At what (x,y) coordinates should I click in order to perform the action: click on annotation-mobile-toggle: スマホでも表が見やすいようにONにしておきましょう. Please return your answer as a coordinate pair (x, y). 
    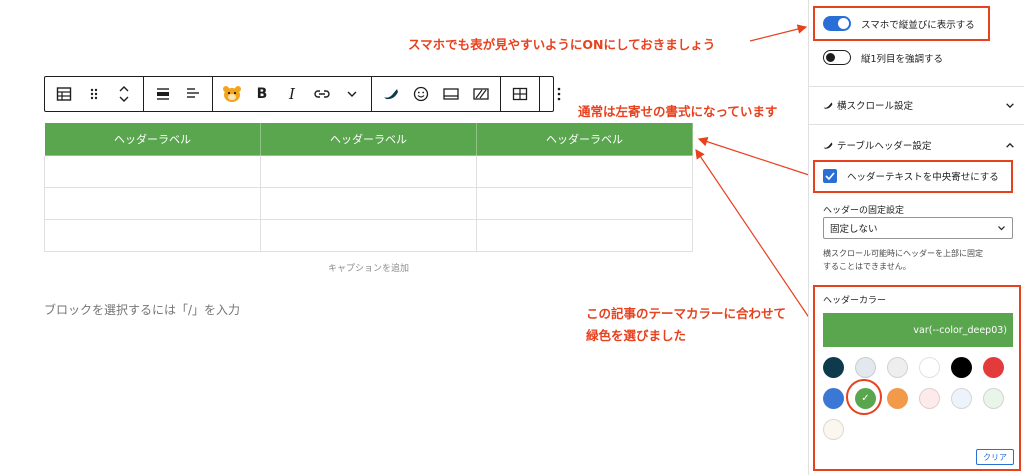
    Looking at the image, I should click on (562, 44).